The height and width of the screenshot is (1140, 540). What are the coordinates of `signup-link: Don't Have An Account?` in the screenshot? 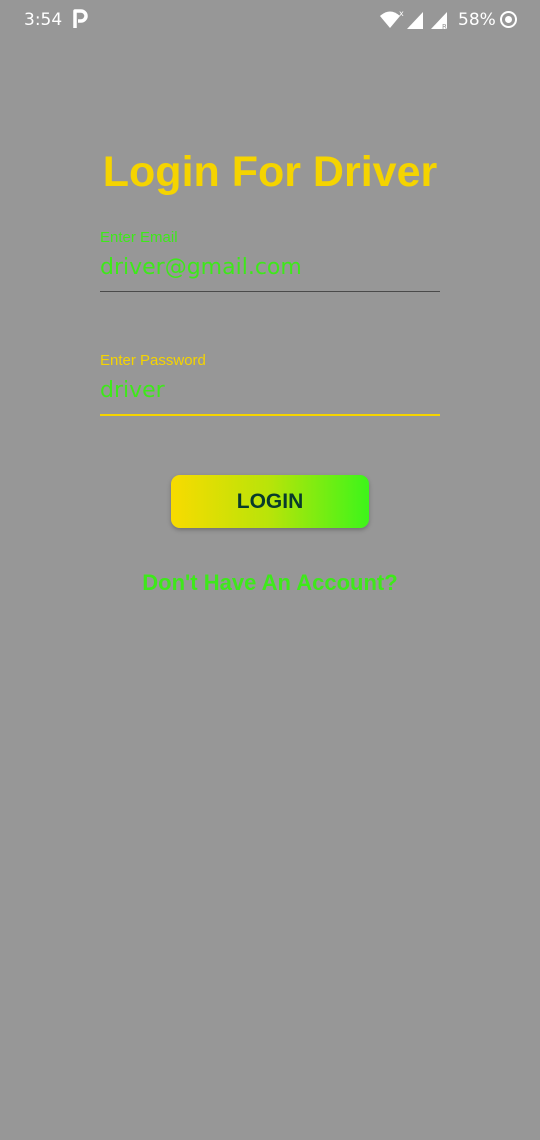 It's located at (270, 583).